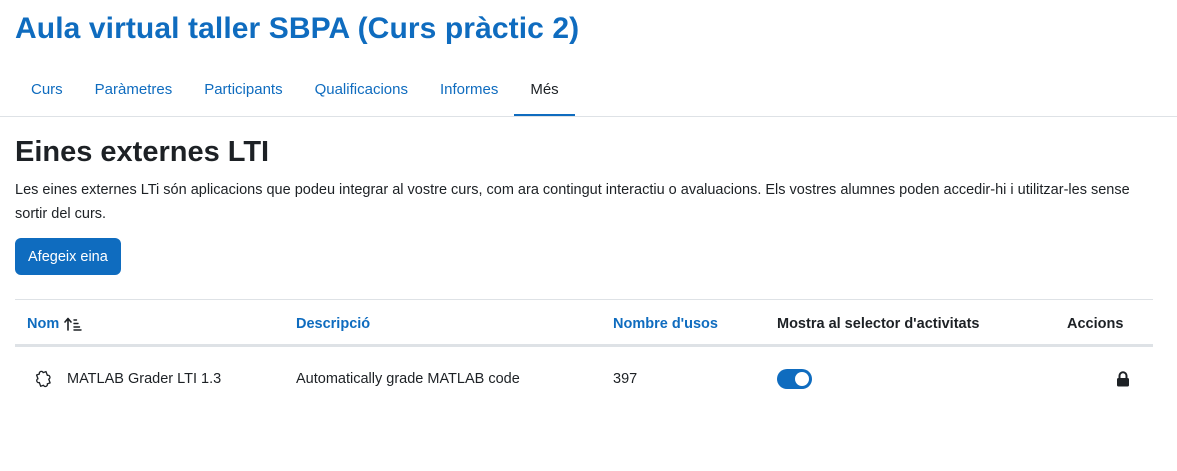  What do you see at coordinates (545, 89) in the screenshot?
I see `tab-mes: Més` at bounding box center [545, 89].